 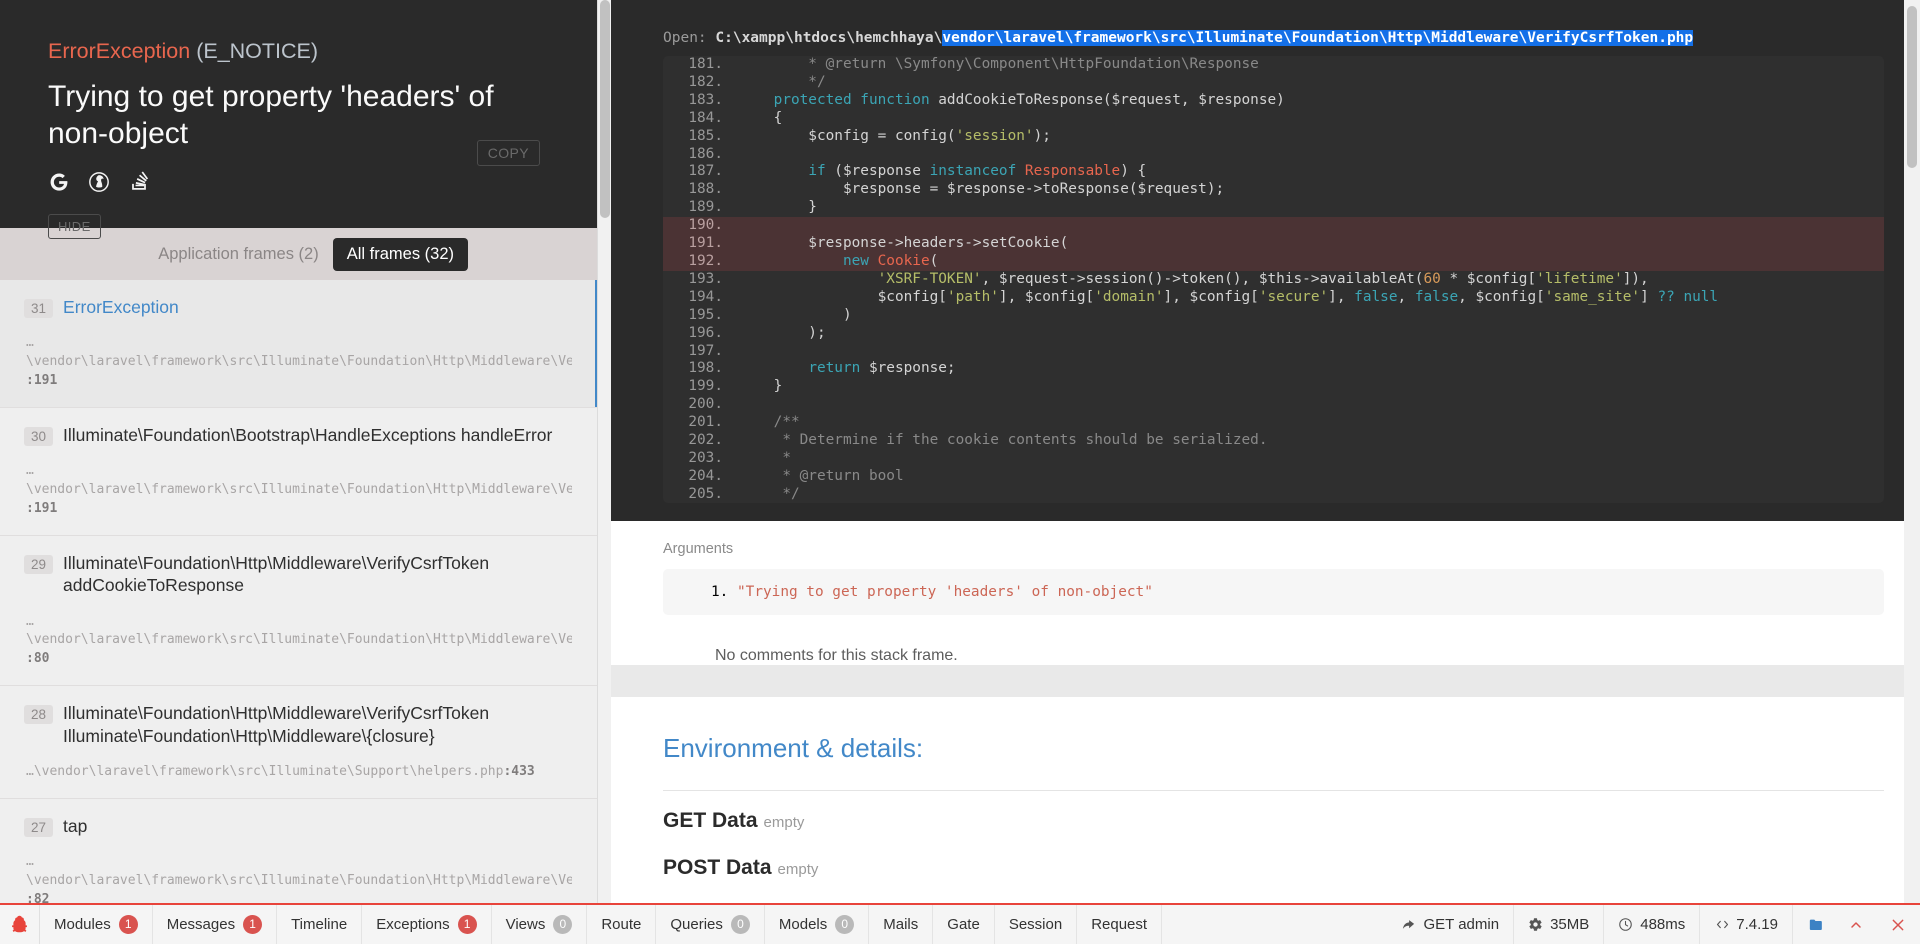 I want to click on debugbar-tab-timeline: Timeline, so click(x=320, y=924).